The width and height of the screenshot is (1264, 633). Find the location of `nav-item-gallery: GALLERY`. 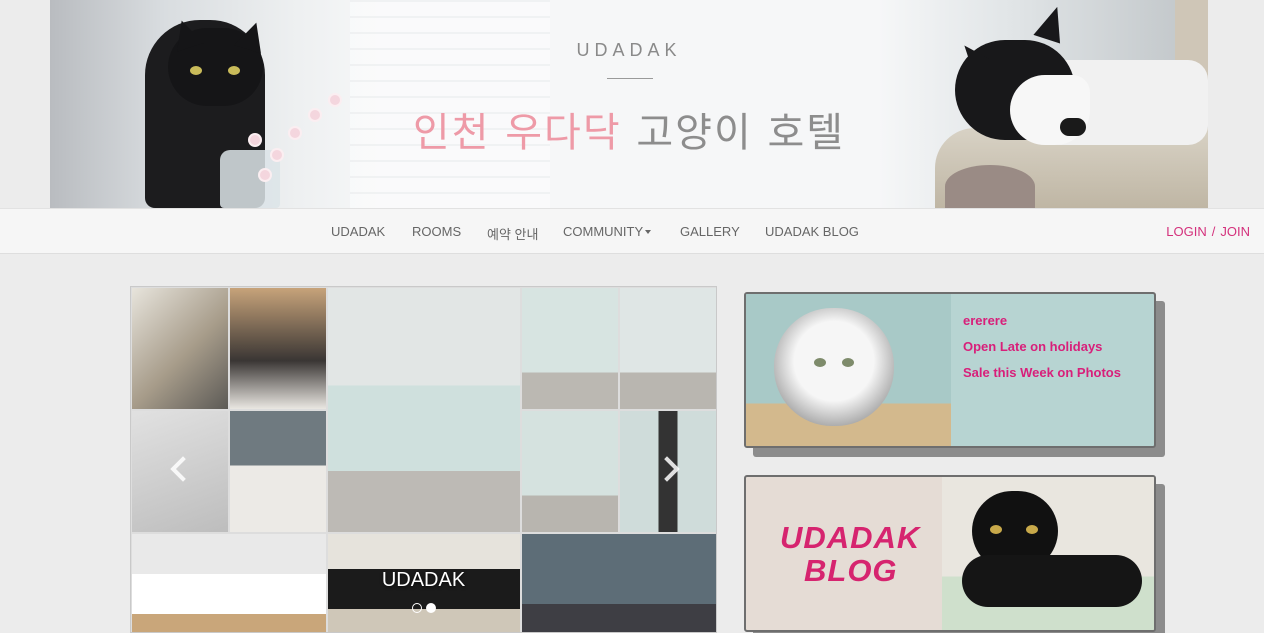

nav-item-gallery: GALLERY is located at coordinates (710, 231).